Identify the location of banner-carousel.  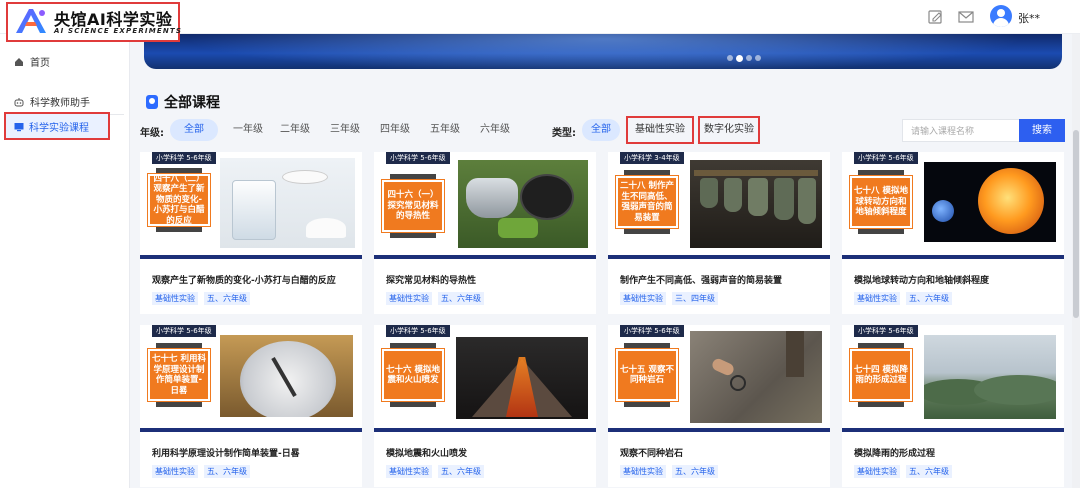
(603, 51).